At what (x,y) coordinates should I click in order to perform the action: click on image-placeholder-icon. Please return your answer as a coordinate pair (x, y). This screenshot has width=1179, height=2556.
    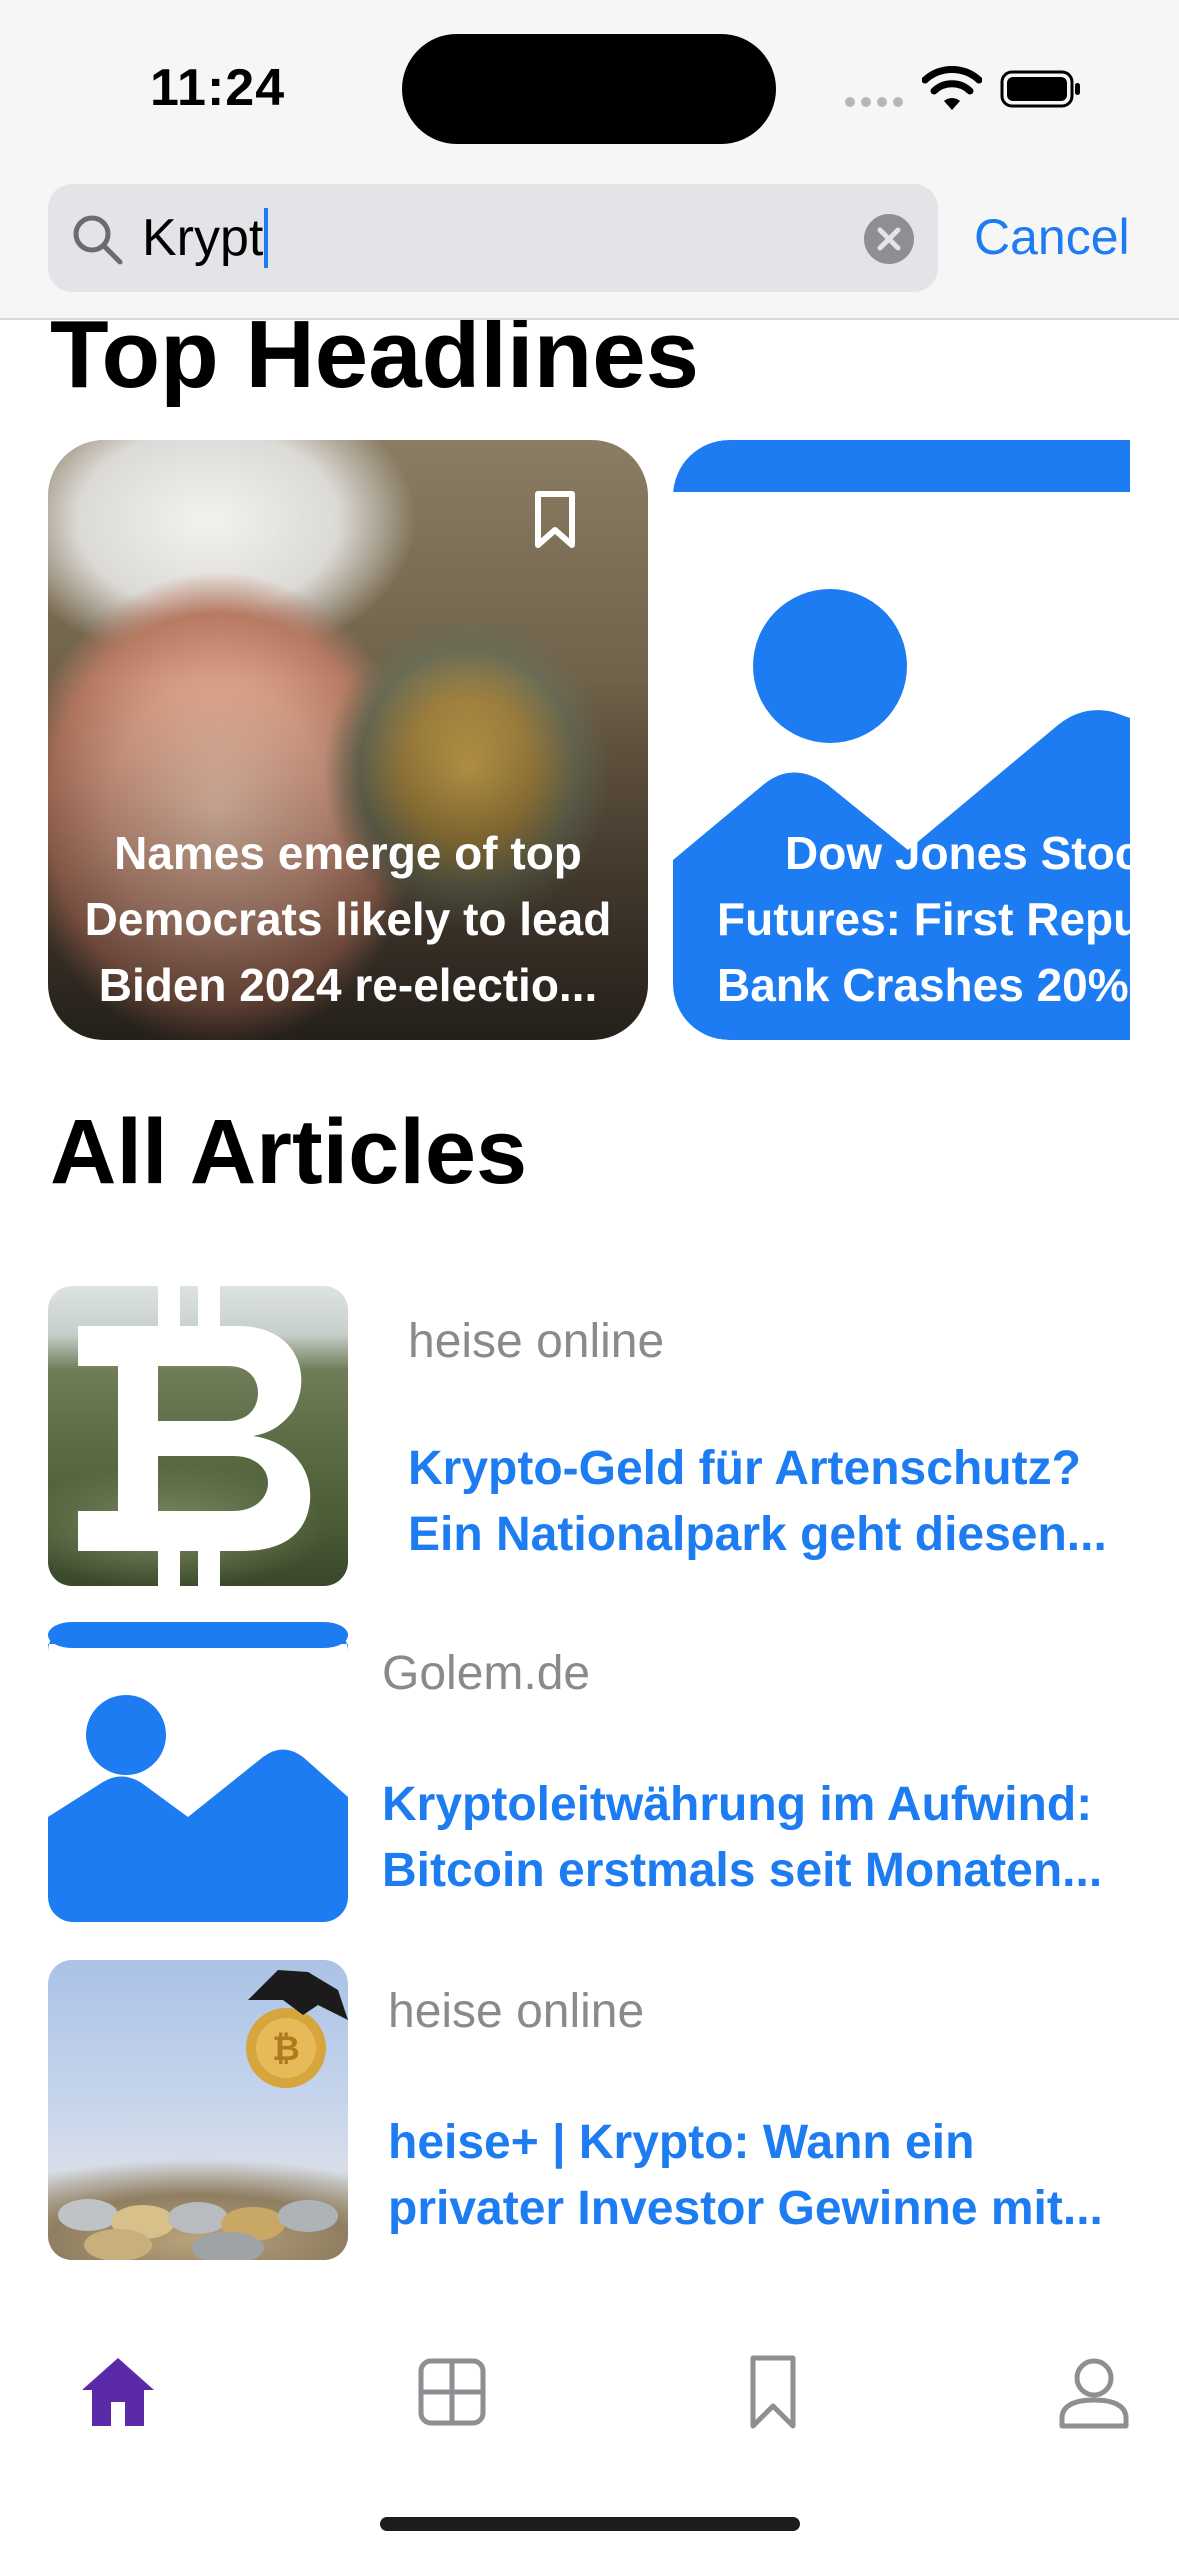
    Looking at the image, I should click on (198, 1772).